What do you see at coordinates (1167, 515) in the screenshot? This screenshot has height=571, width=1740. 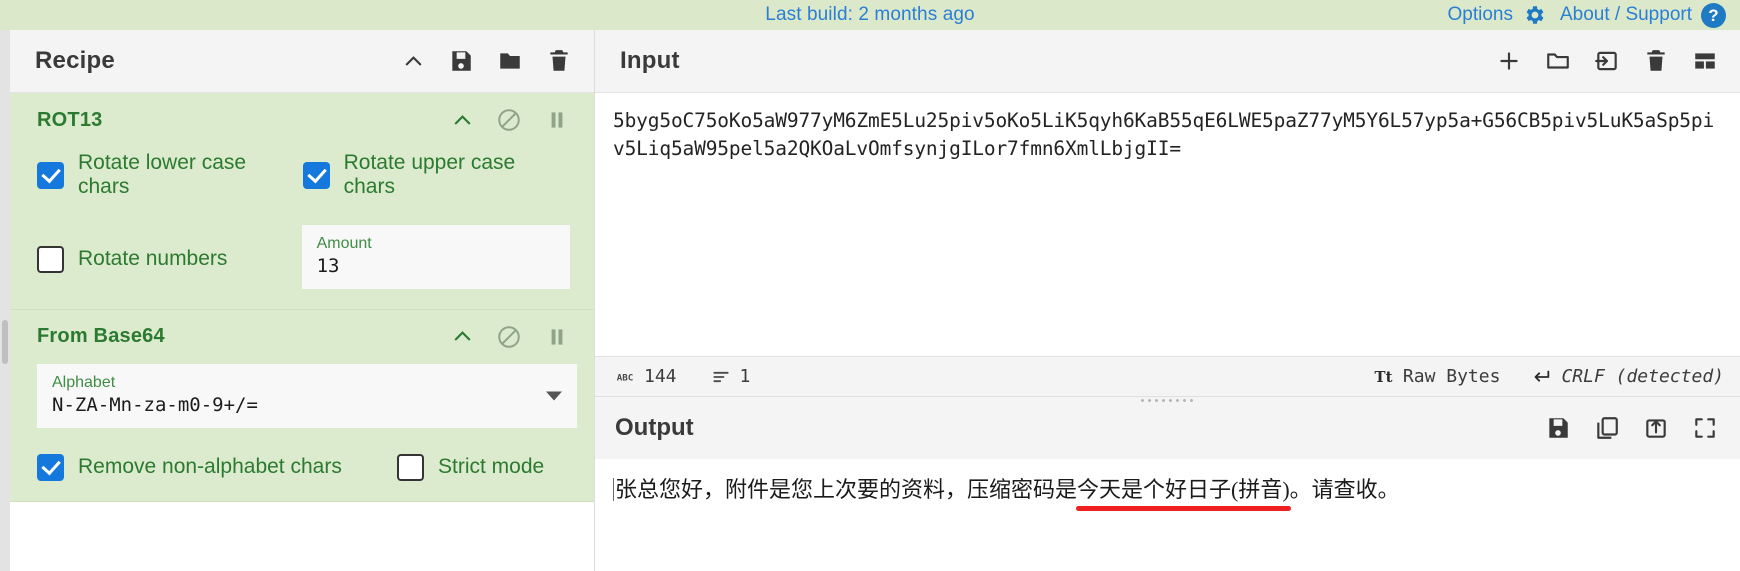 I see `output-textarea: 张总您好，附件是您上次要的资料，压缩密码是今天是个好日子(拼音)。请查收。` at bounding box center [1167, 515].